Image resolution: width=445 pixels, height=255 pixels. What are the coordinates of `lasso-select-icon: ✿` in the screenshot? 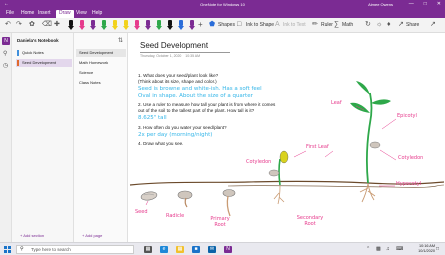 It's located at (32, 25).